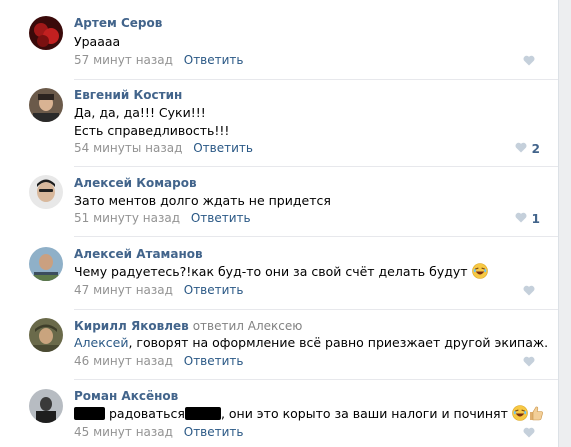 The image size is (571, 447). Describe the element at coordinates (123, 432) in the screenshot. I see `comment-time: 45 минут назад` at that location.